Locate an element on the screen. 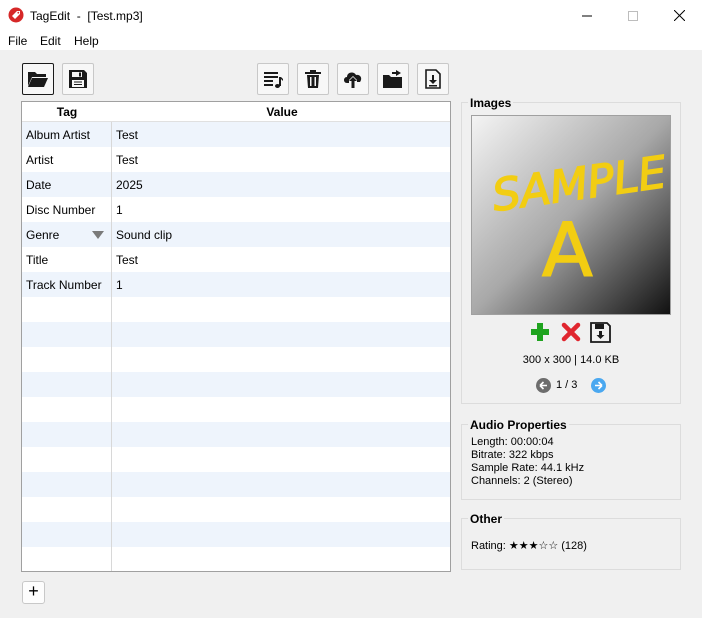 This screenshot has width=702, height=618. save-button is located at coordinates (78, 79).